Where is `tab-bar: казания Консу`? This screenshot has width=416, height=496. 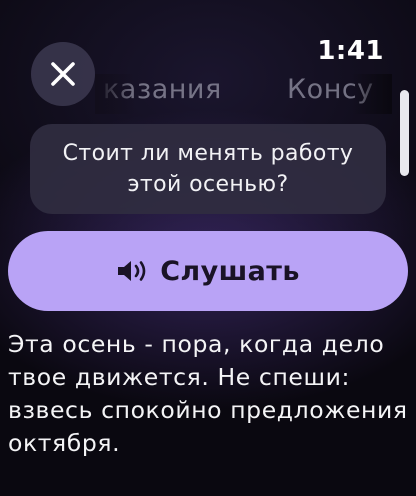 tab-bar: казания Консу is located at coordinates (208, 94).